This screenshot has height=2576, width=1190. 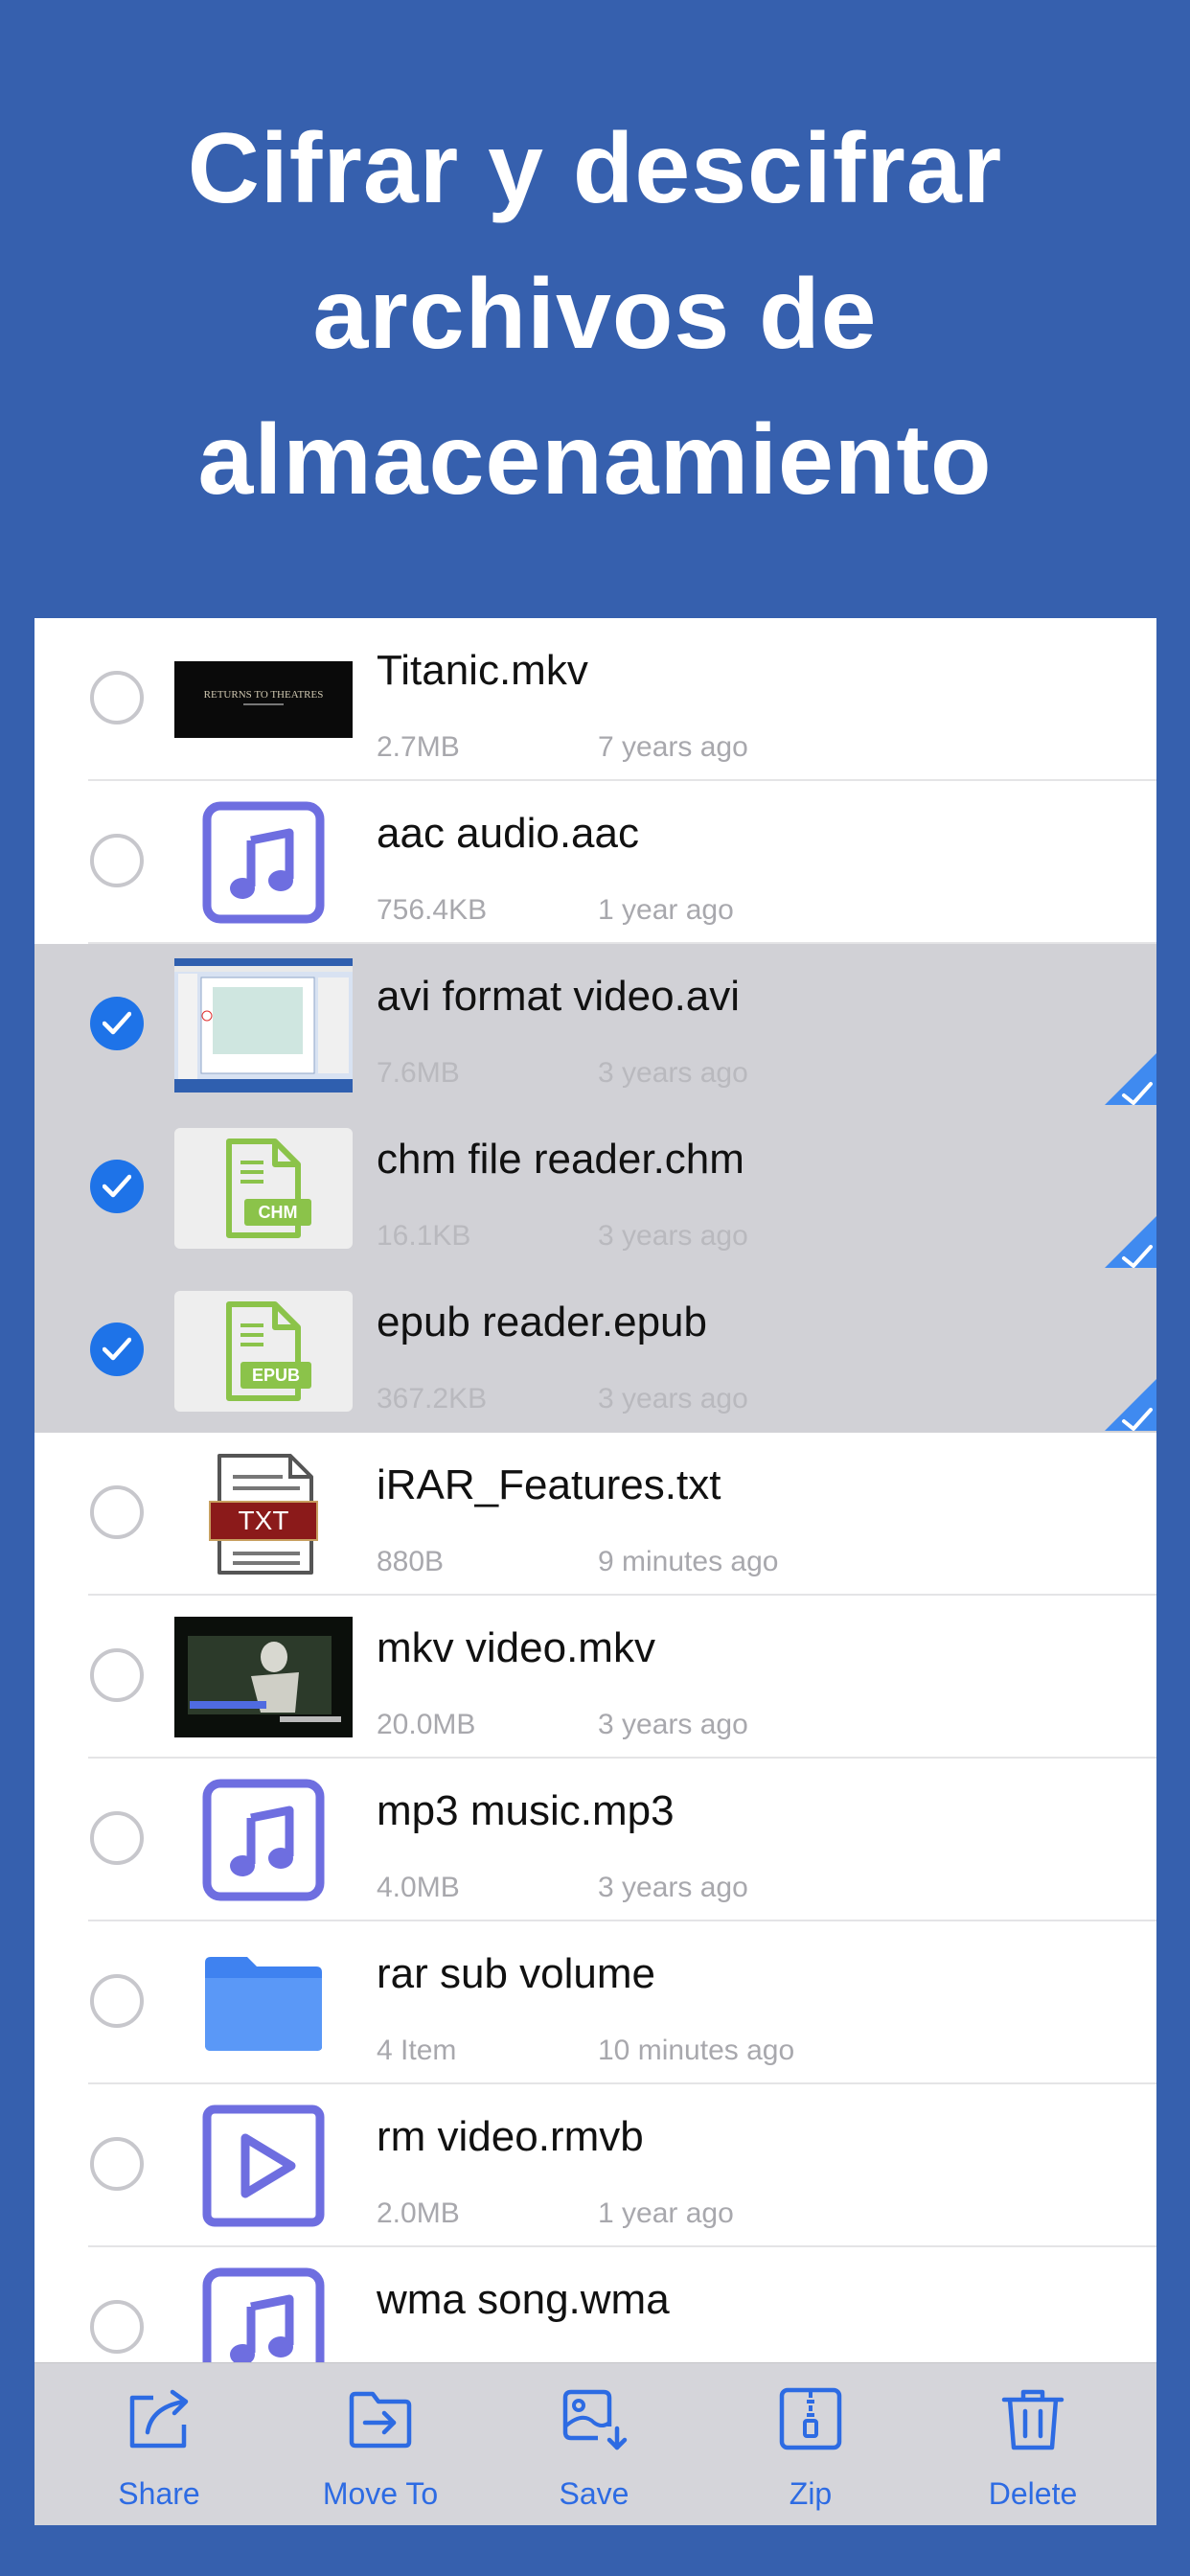 I want to click on item-count: 4 Item, so click(x=417, y=2050).